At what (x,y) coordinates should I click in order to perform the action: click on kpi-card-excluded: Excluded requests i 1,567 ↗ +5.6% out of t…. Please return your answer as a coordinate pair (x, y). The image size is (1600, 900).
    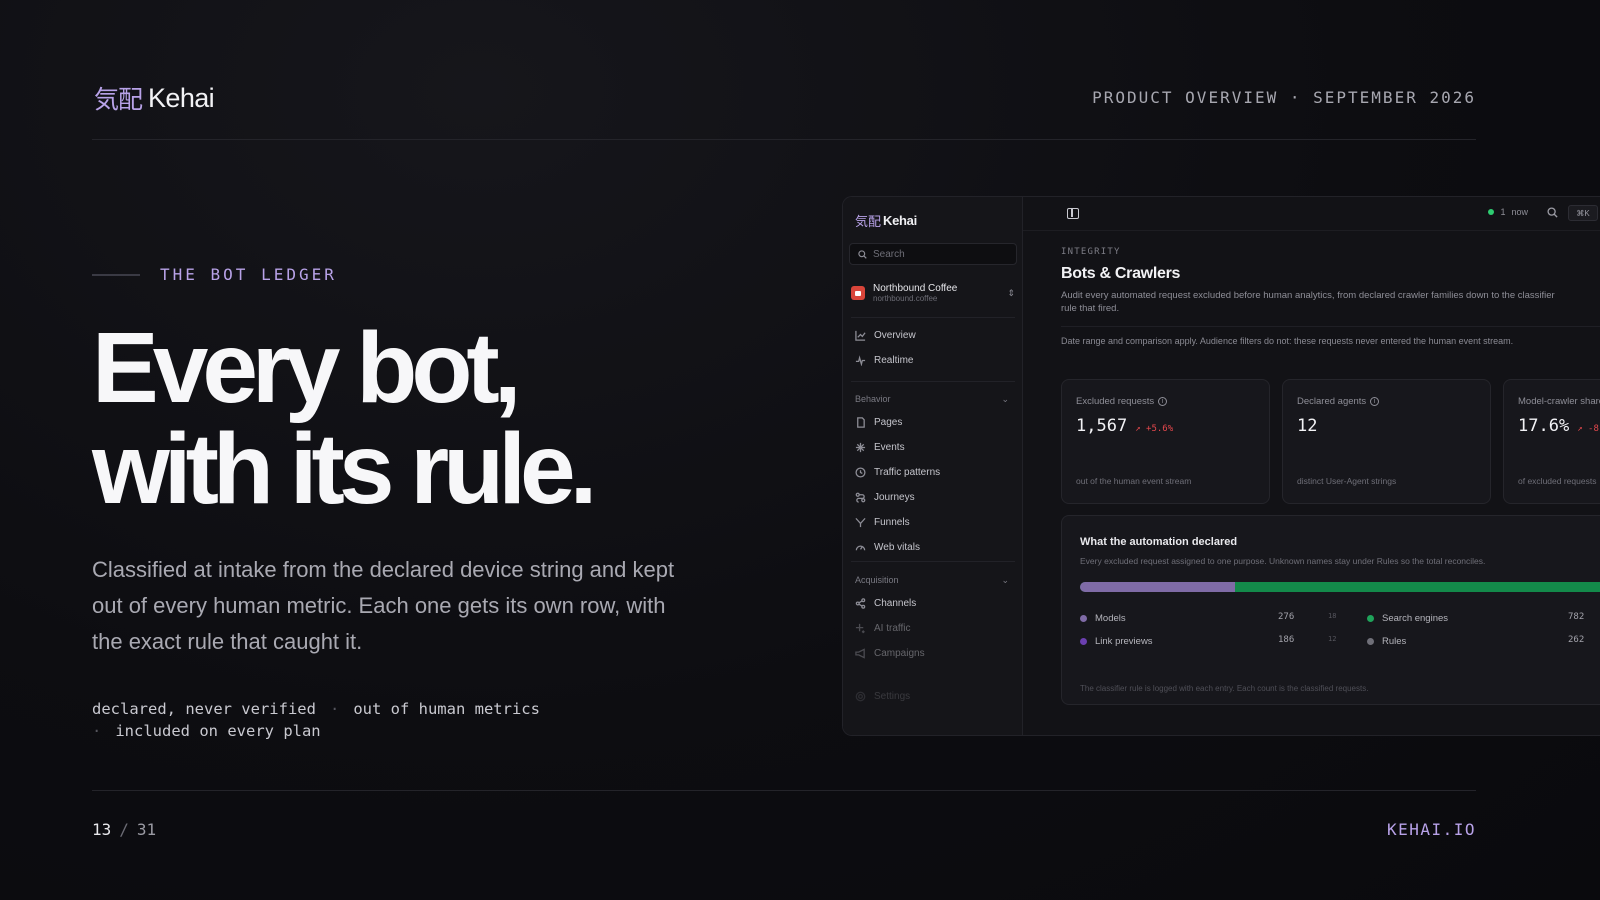
    Looking at the image, I should click on (1165, 441).